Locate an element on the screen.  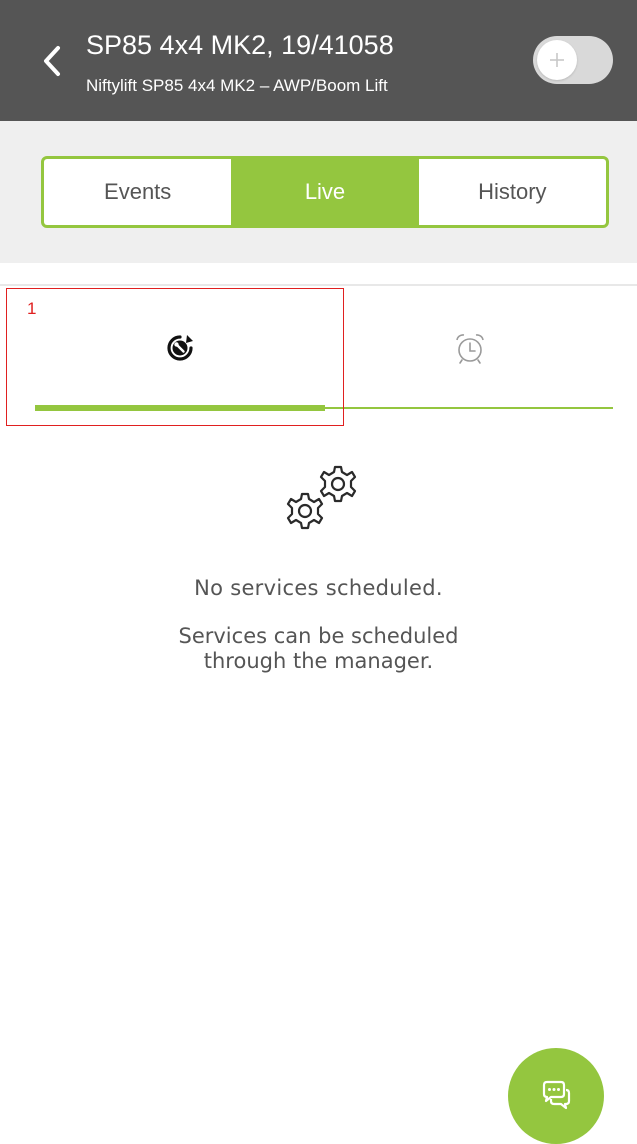
service-wrench-icon is located at coordinates (180, 348).